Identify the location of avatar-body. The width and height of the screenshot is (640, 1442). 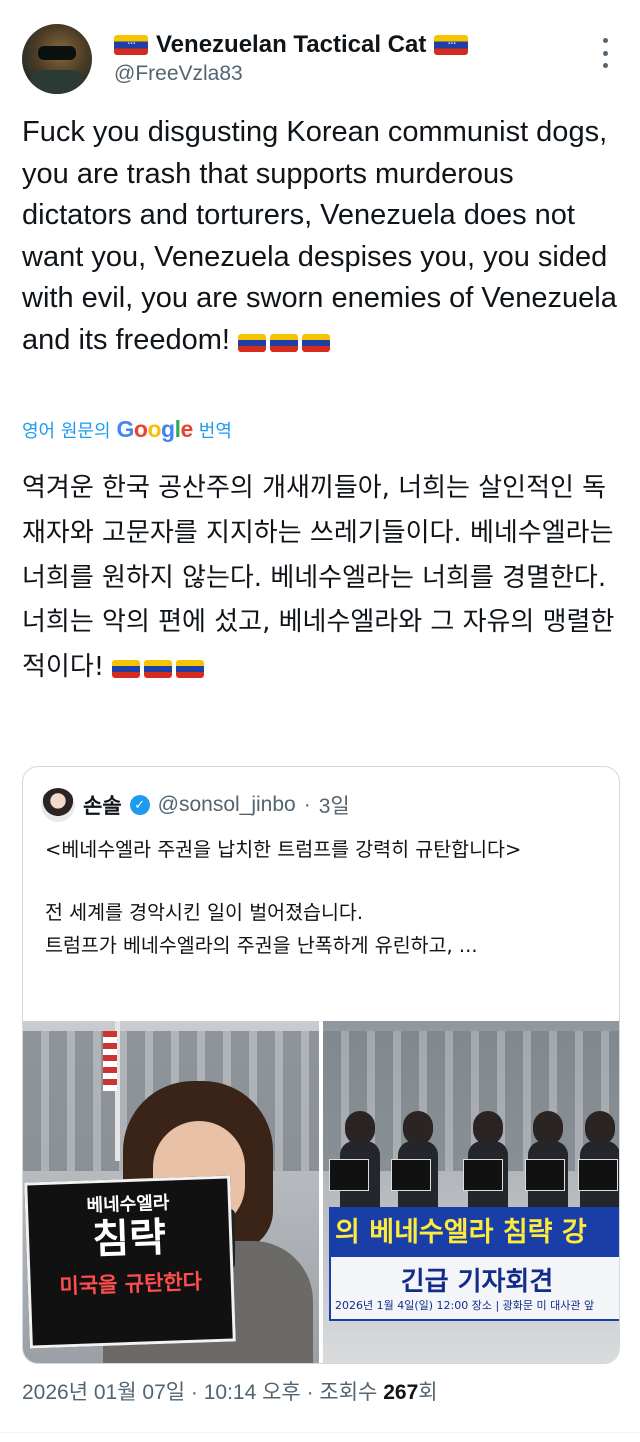
(57, 82).